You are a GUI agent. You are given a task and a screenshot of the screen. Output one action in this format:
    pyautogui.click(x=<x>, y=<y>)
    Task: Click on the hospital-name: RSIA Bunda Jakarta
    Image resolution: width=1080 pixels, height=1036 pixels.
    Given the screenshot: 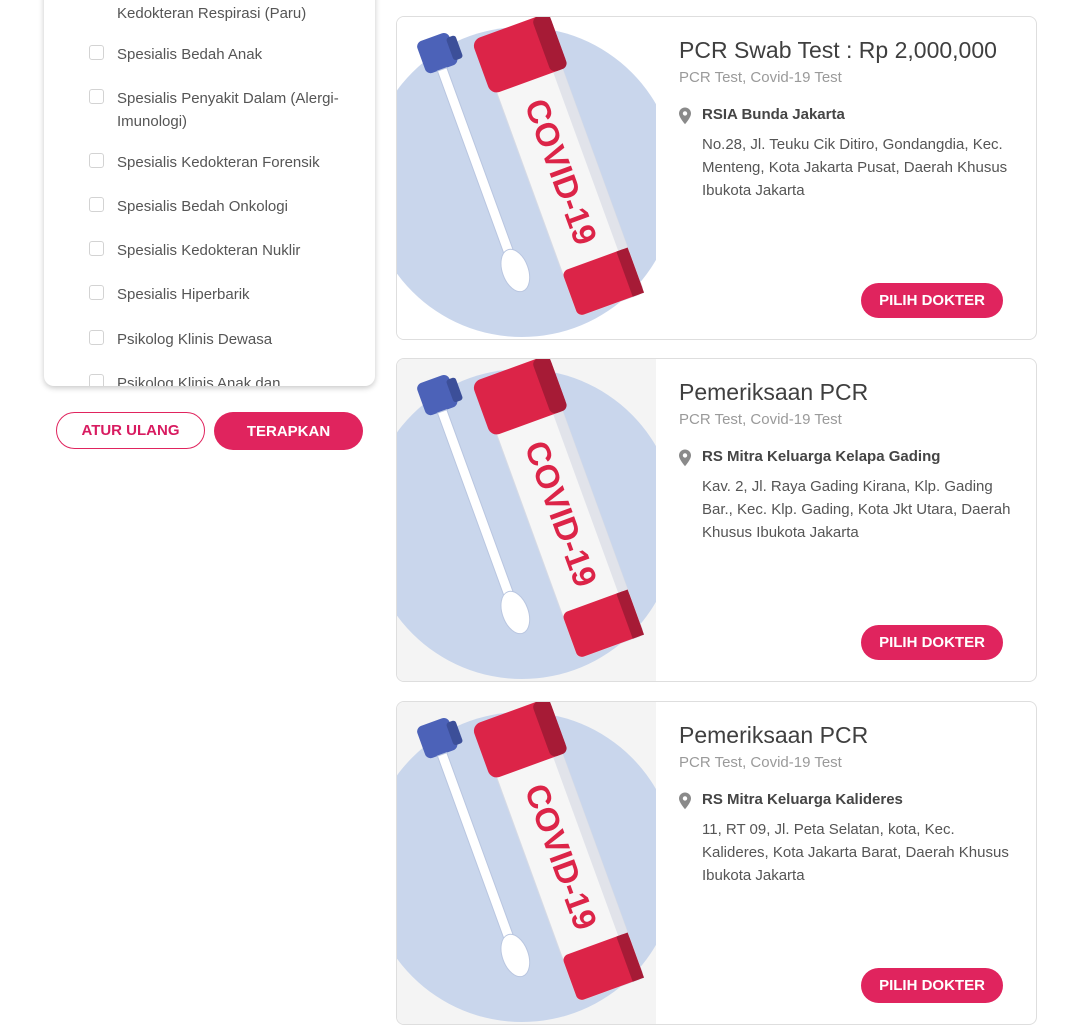 What is the action you would take?
    pyautogui.click(x=773, y=114)
    